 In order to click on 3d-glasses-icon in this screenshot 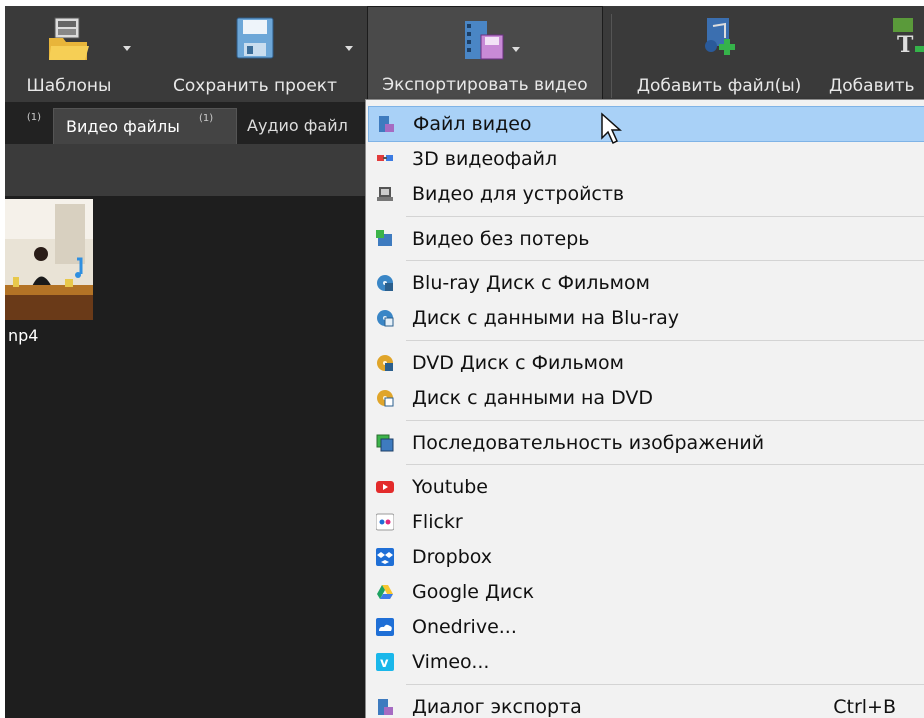, I will do `click(385, 158)`.